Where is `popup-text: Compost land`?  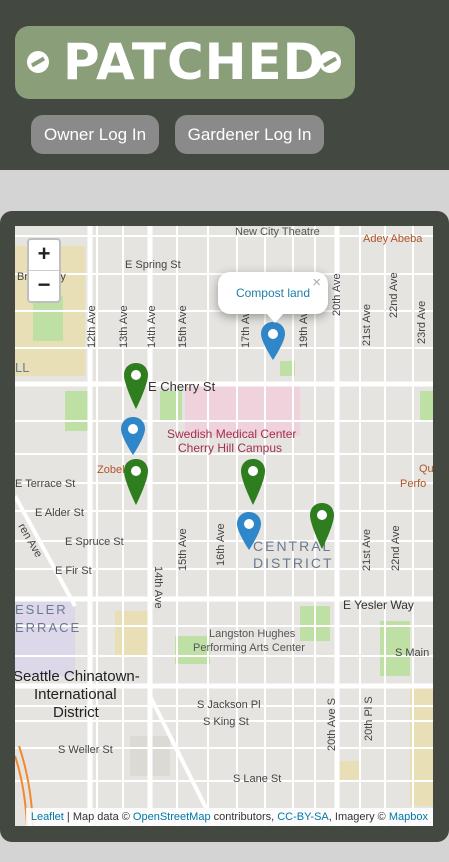 popup-text: Compost land is located at coordinates (273, 293).